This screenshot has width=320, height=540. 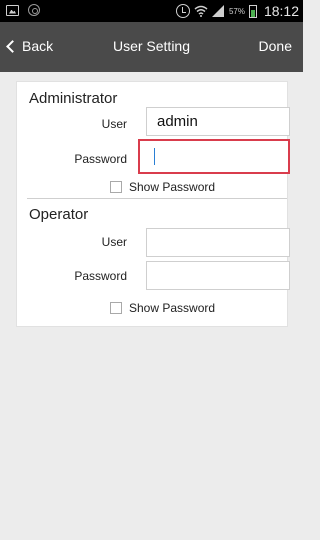 What do you see at coordinates (38, 46) in the screenshot?
I see `back-label: Back` at bounding box center [38, 46].